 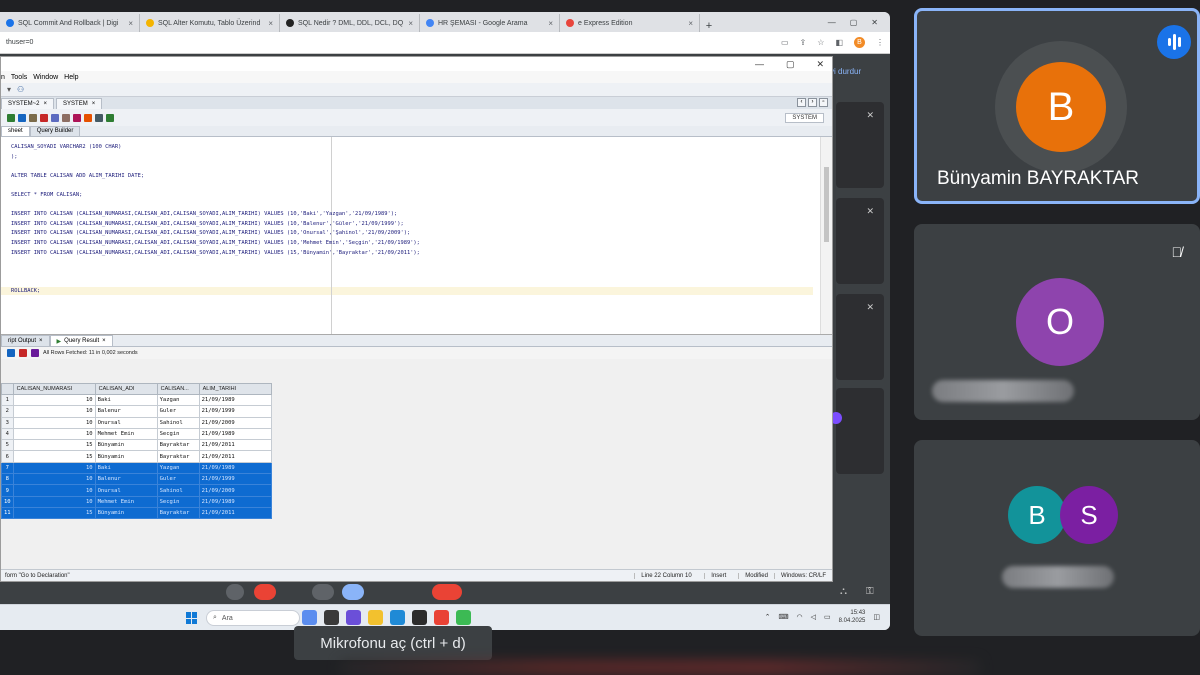 I want to click on sidepanel-icon: ◧, so click(x=839, y=42).